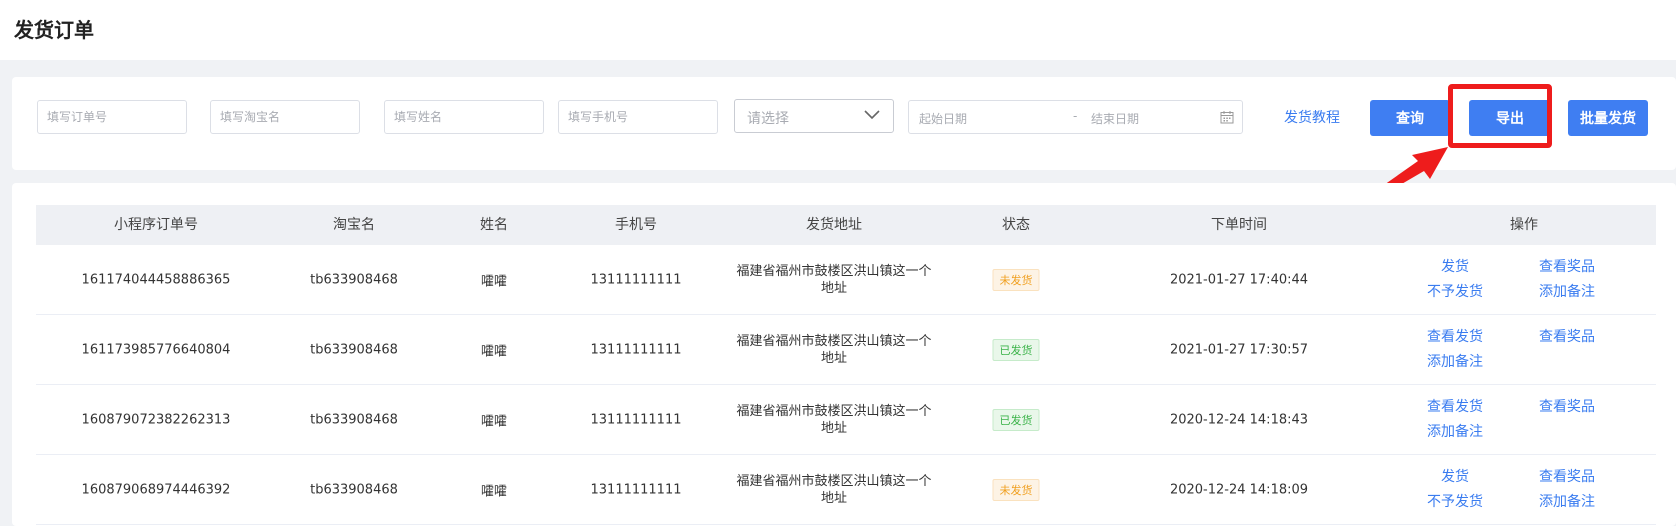  Describe the element at coordinates (354, 225) in the screenshot. I see `column-header: 淘宝名` at that location.